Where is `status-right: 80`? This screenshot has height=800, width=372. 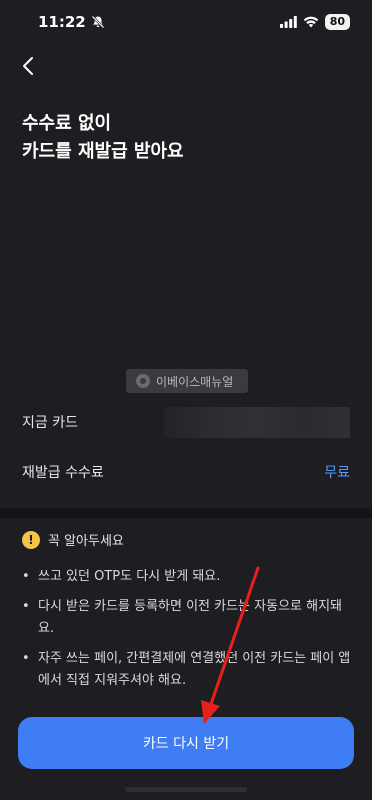
status-right: 80 is located at coordinates (314, 22).